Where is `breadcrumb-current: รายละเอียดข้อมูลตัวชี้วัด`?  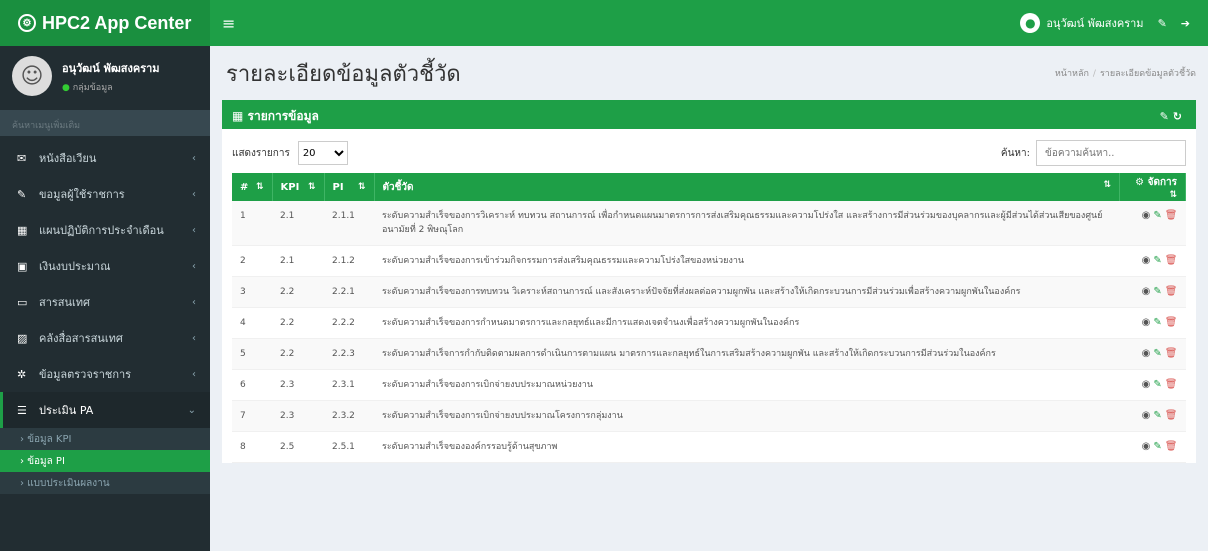
breadcrumb-current: รายละเอียดข้อมูลตัวชี้วัด is located at coordinates (1147, 74).